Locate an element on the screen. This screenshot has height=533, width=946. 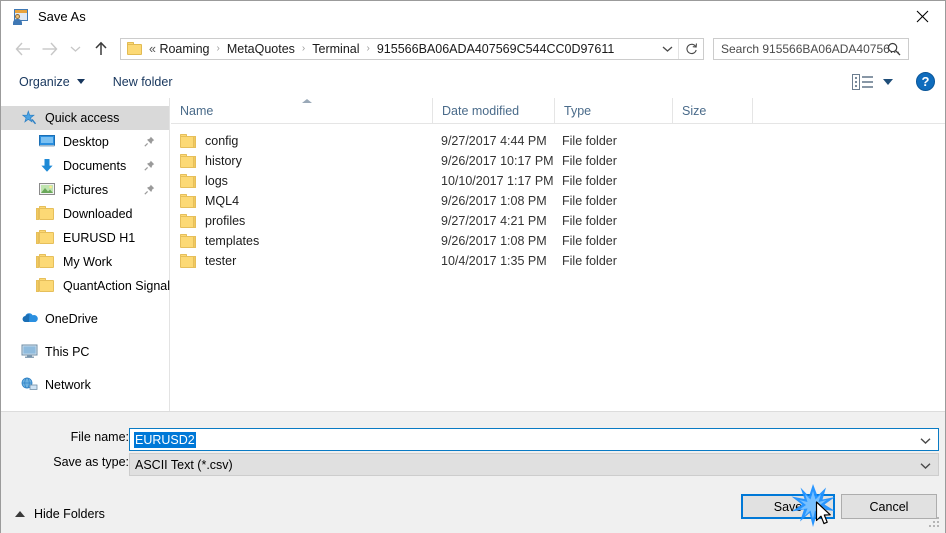
new-folder-button: New folder is located at coordinates (143, 82).